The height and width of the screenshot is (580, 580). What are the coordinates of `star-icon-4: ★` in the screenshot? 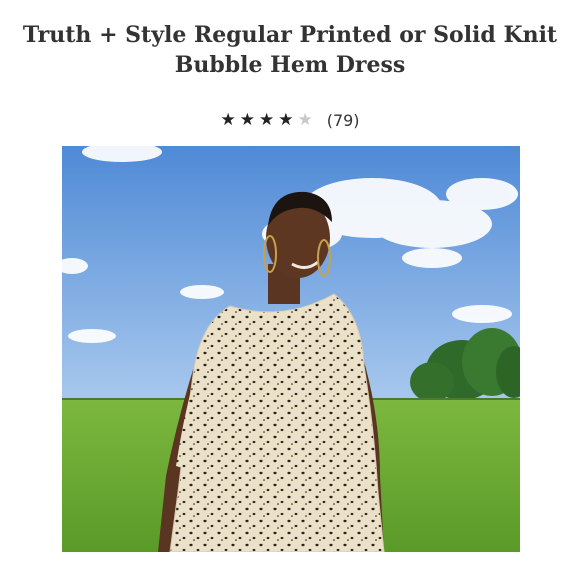 It's located at (286, 120).